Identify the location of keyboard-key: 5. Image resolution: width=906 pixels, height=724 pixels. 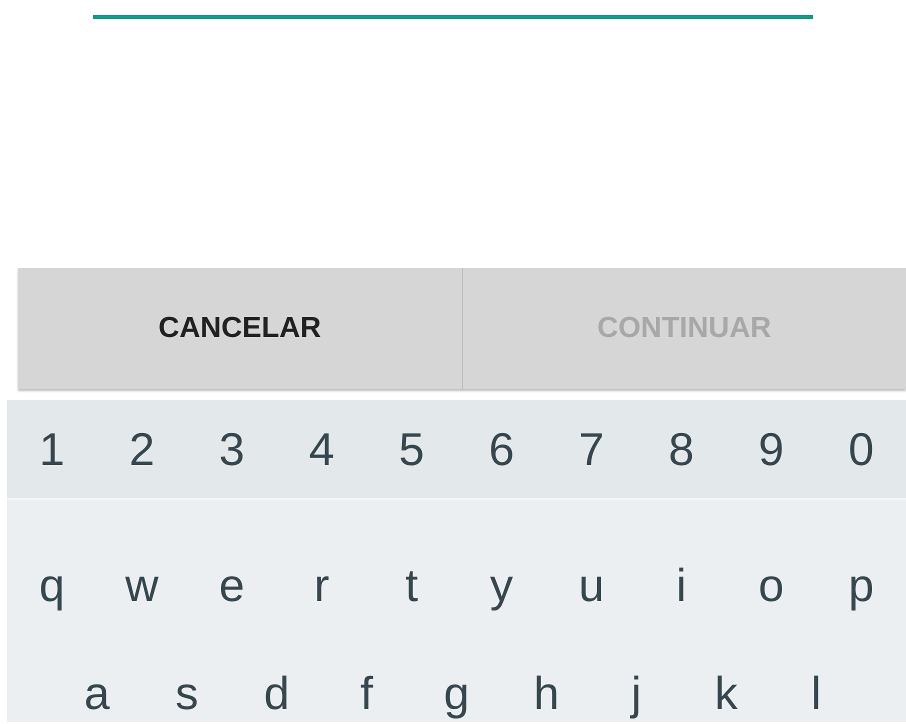
(411, 449).